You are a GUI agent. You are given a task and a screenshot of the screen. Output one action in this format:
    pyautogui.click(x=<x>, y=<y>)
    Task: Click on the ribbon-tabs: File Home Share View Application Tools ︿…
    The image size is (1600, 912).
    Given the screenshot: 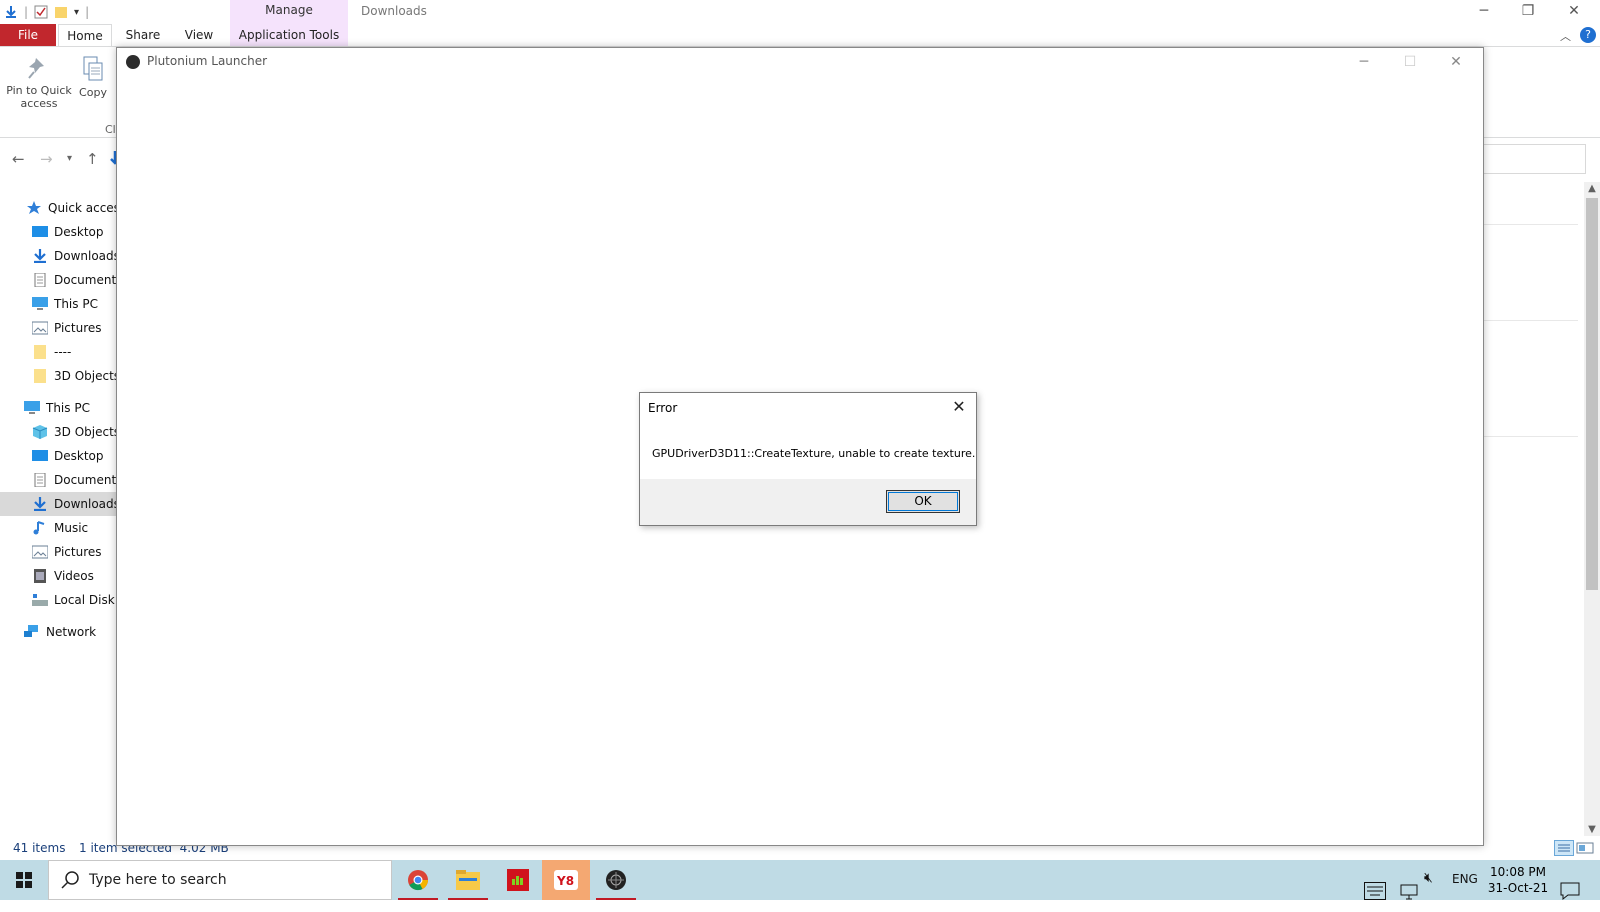 What is the action you would take?
    pyautogui.click(x=800, y=35)
    